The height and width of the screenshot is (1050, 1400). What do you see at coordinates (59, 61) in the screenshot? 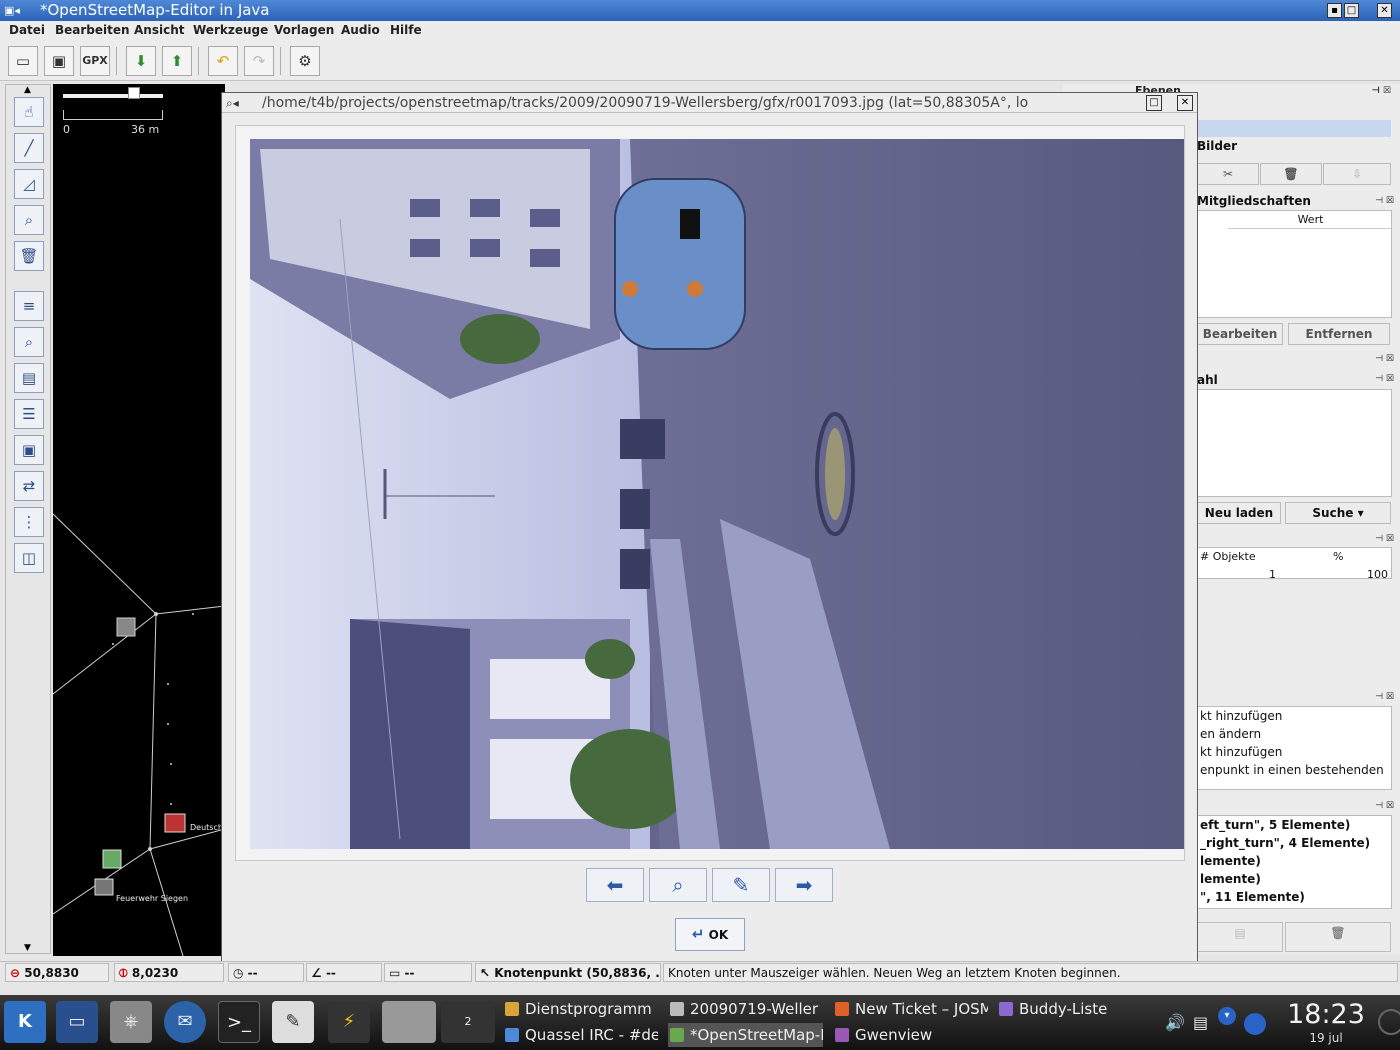
I see `save-icon: ▣` at bounding box center [59, 61].